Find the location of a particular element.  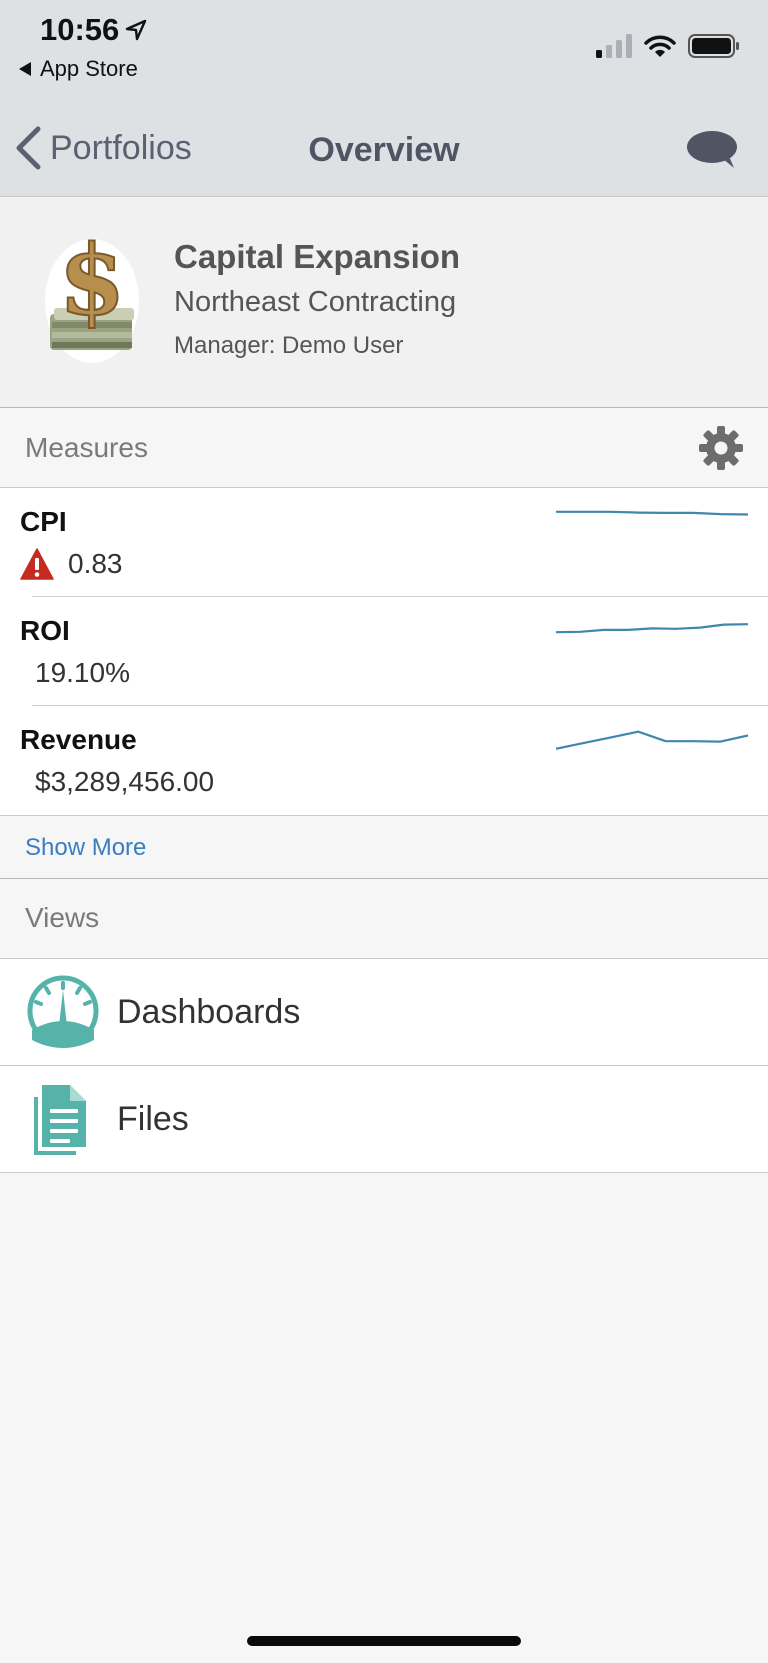

wifi-icon is located at coordinates (660, 46).